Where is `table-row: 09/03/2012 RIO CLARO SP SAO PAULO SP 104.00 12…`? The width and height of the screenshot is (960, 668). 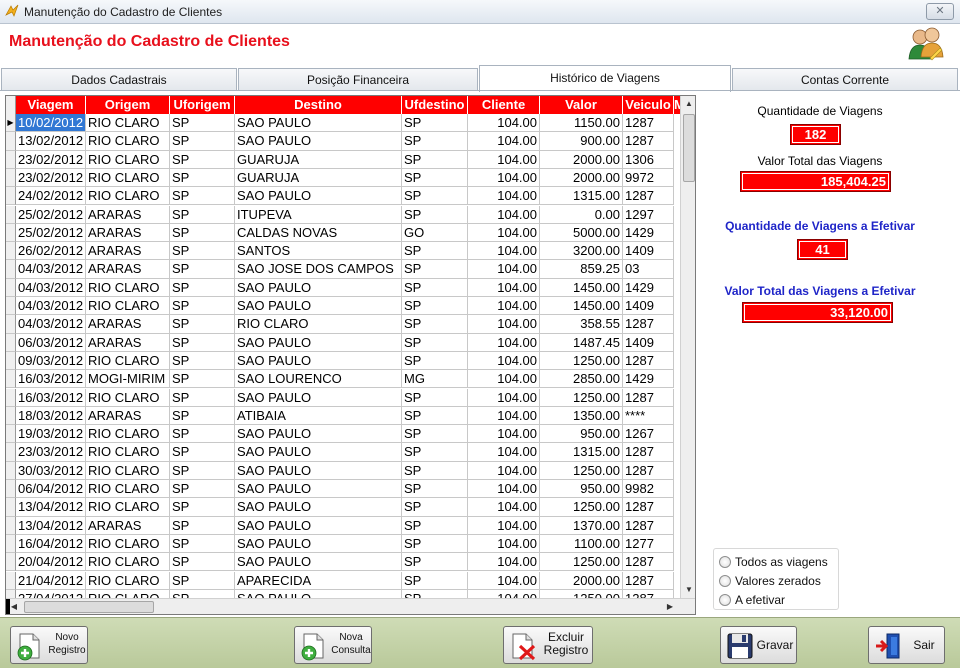 table-row: 09/03/2012 RIO CLARO SP SAO PAULO SP 104.00 12… is located at coordinates (342, 361).